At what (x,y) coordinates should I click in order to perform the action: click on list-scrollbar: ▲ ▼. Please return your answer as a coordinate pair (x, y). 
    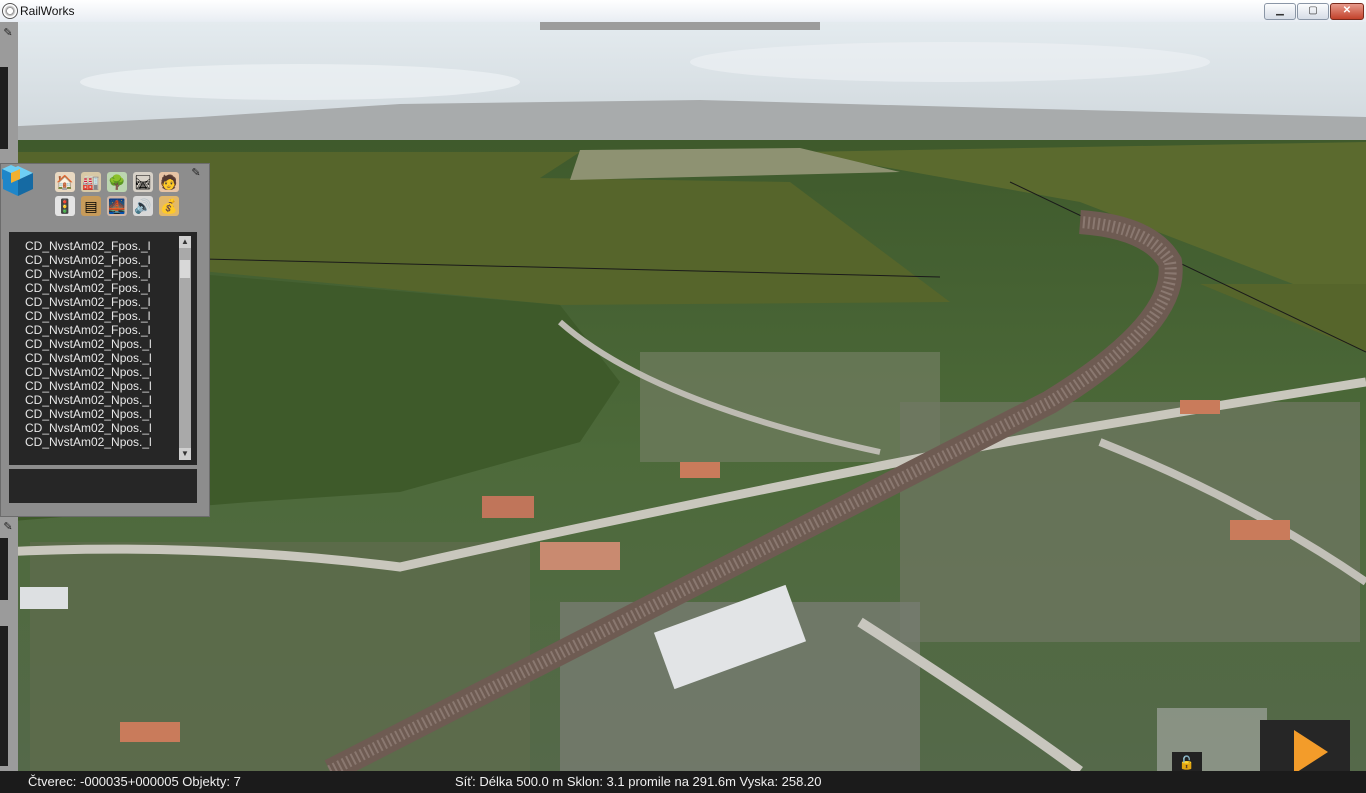
    Looking at the image, I should click on (185, 348).